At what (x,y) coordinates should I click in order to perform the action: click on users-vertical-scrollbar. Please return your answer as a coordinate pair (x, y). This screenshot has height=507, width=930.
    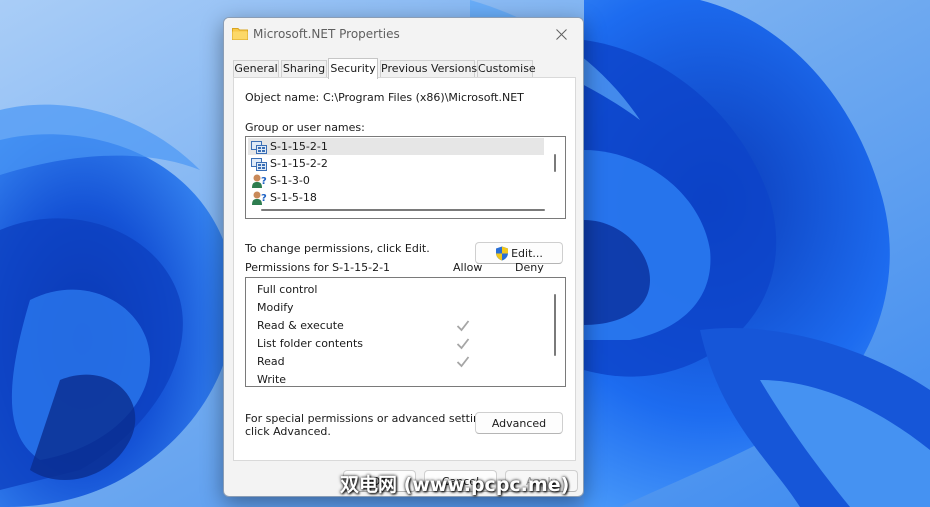
    Looking at the image, I should click on (555, 163).